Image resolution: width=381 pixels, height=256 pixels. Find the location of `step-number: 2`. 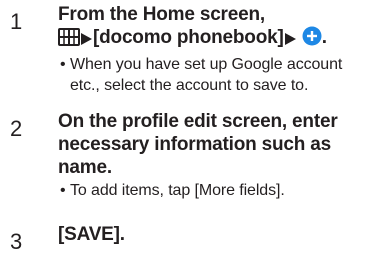

step-number: 2 is located at coordinates (16, 128).